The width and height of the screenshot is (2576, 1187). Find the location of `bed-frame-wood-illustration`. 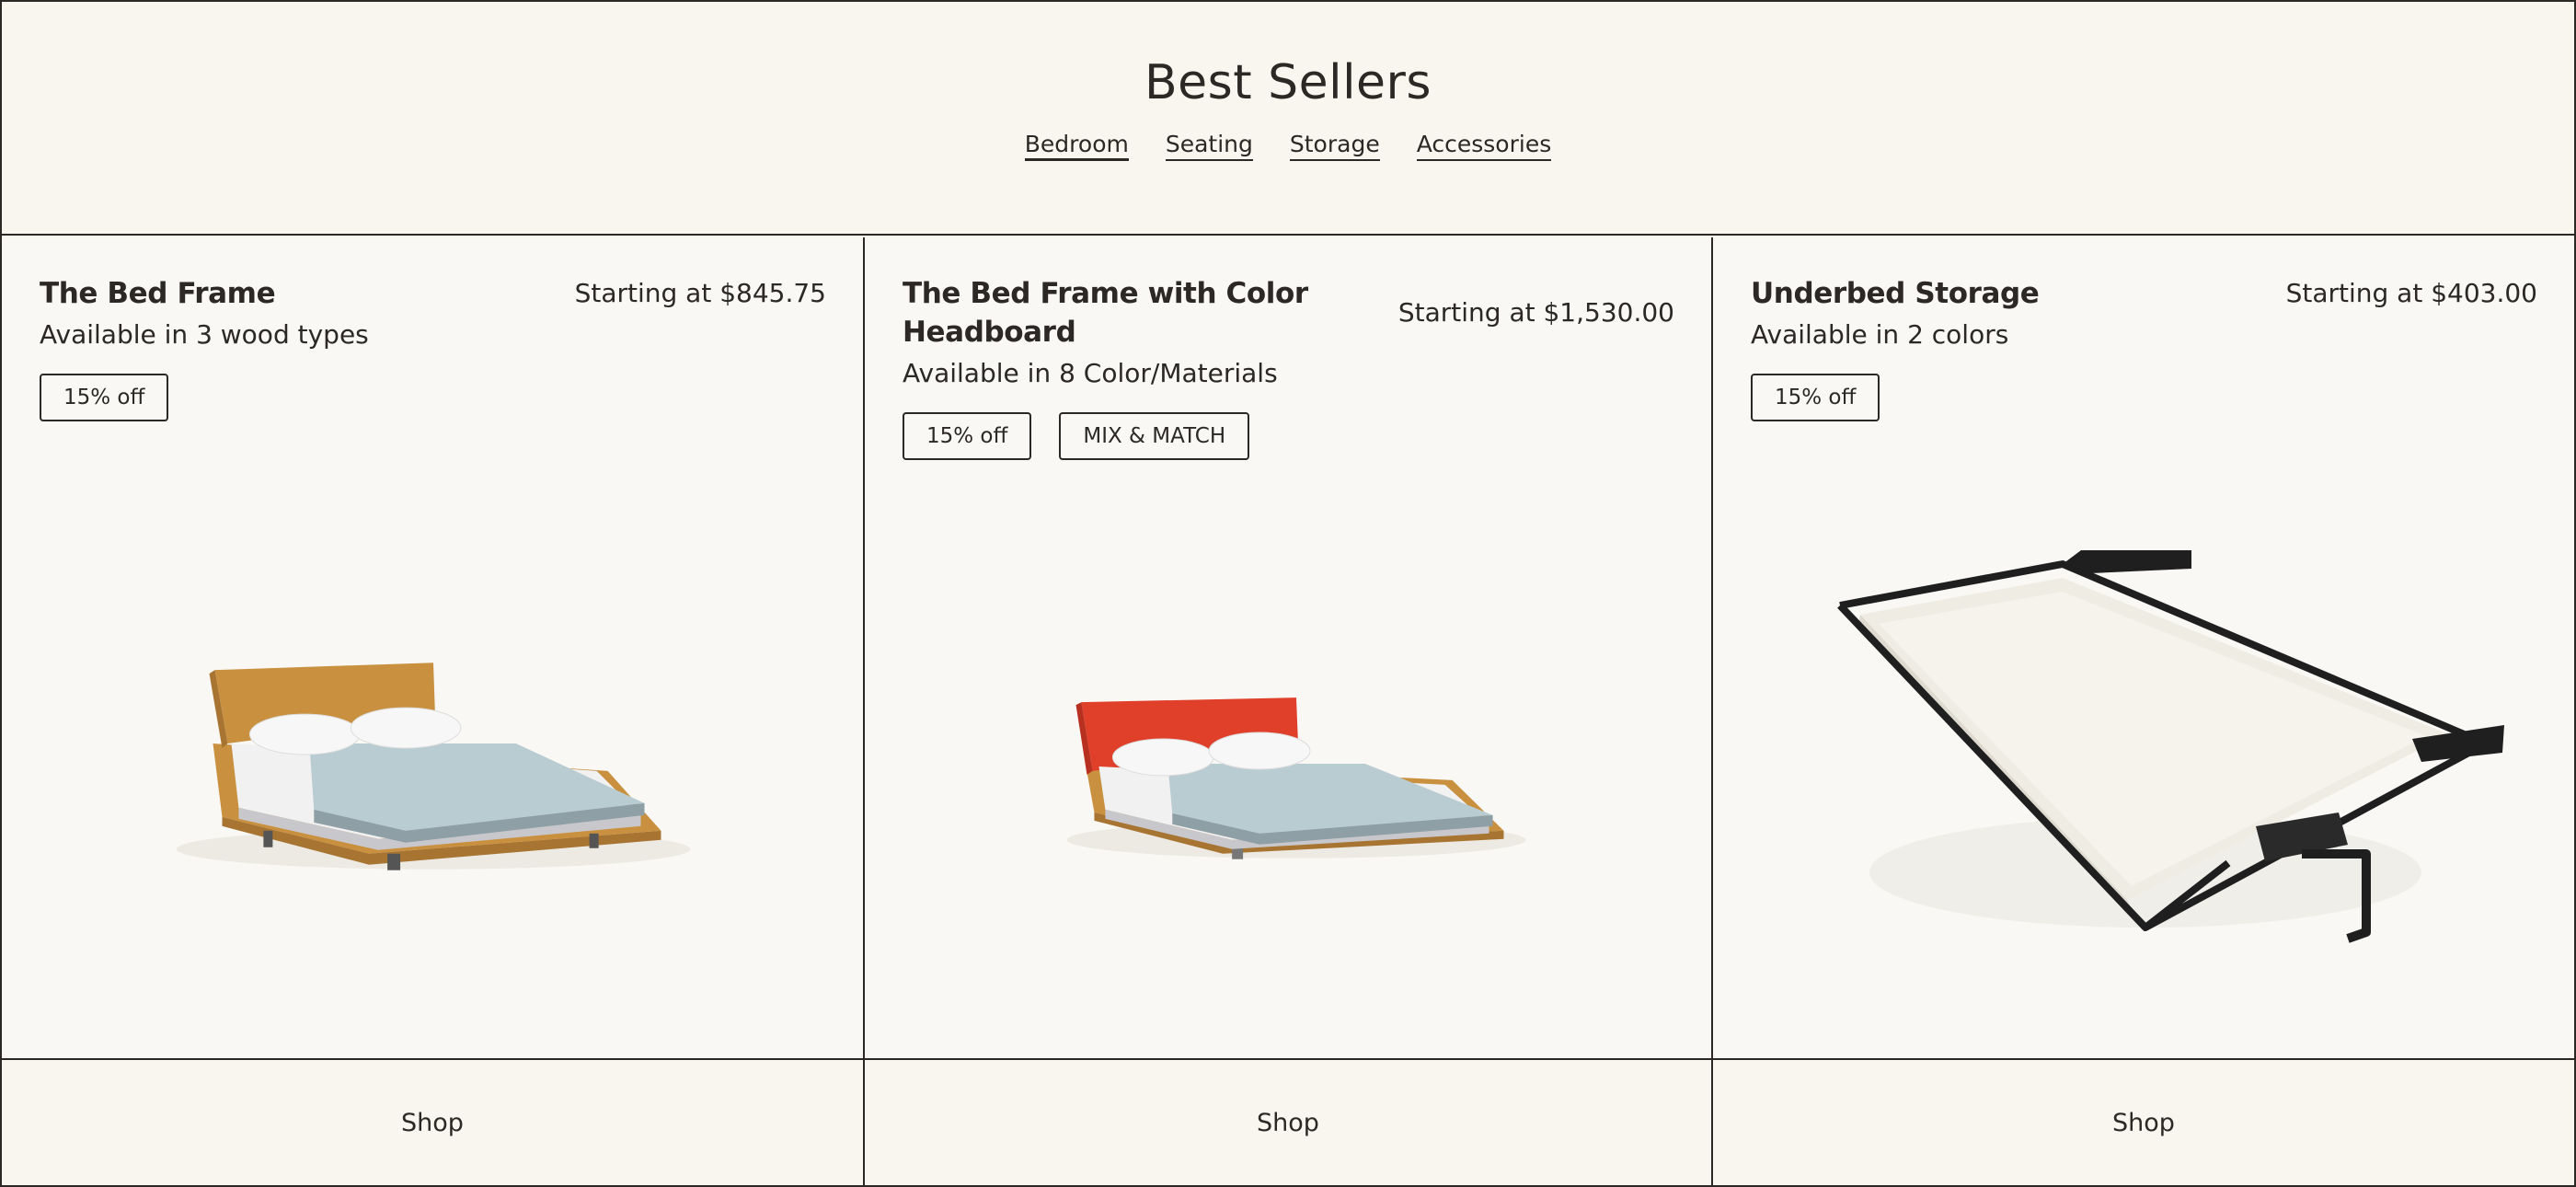

bed-frame-wood-illustration is located at coordinates (433, 766).